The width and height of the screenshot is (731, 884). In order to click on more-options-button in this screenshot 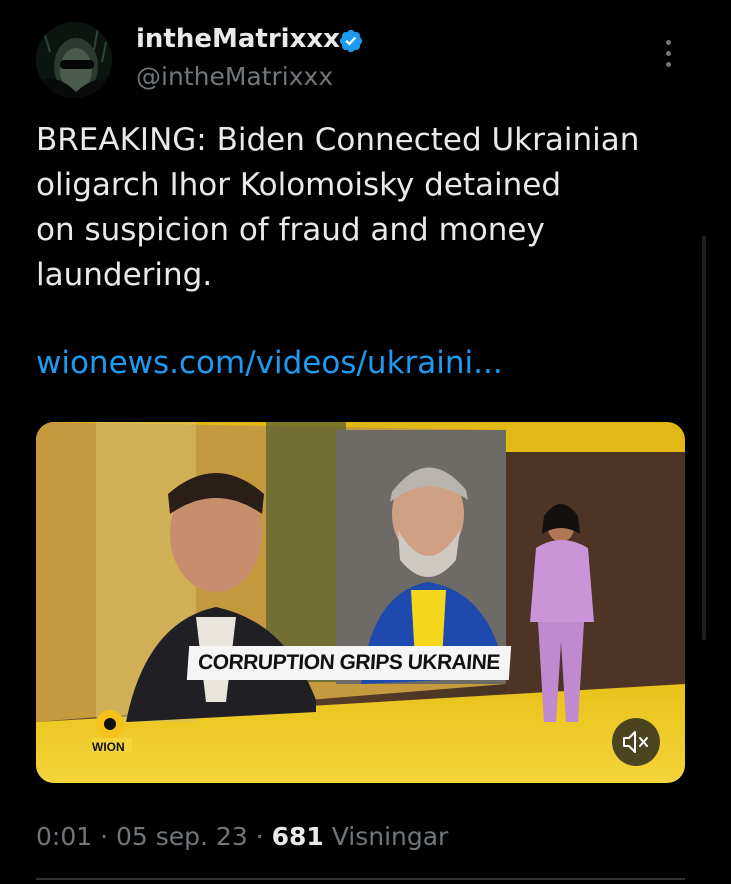, I will do `click(669, 54)`.